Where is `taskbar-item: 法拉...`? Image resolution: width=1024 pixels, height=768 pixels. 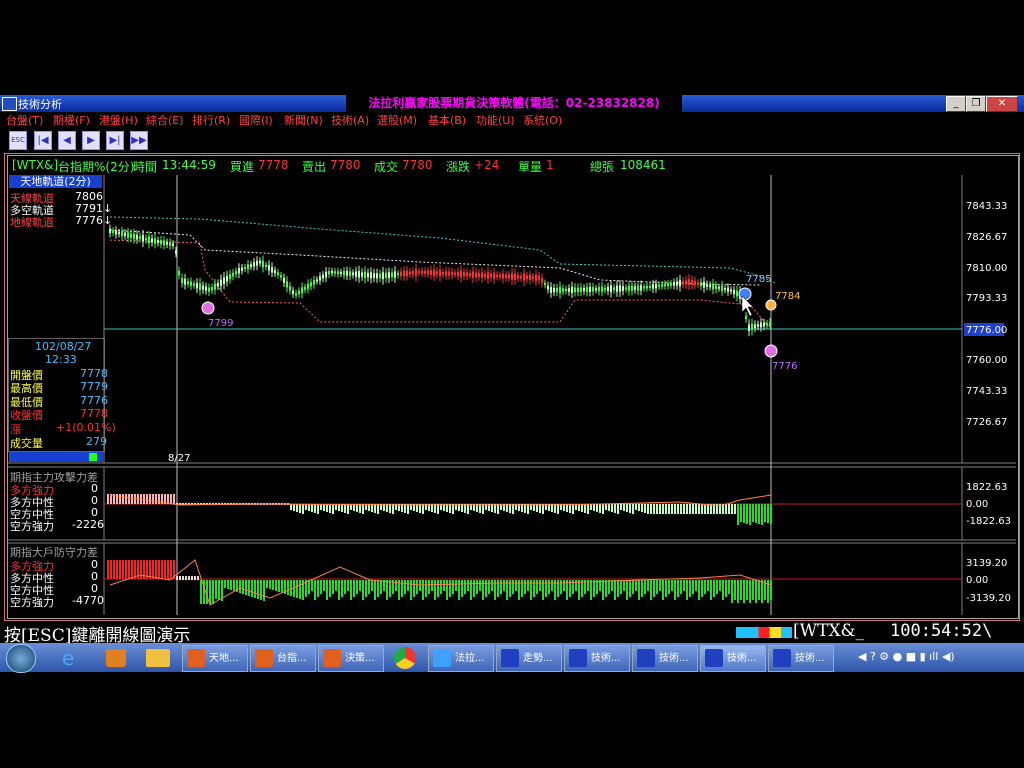
taskbar-item: 法拉... is located at coordinates (461, 658).